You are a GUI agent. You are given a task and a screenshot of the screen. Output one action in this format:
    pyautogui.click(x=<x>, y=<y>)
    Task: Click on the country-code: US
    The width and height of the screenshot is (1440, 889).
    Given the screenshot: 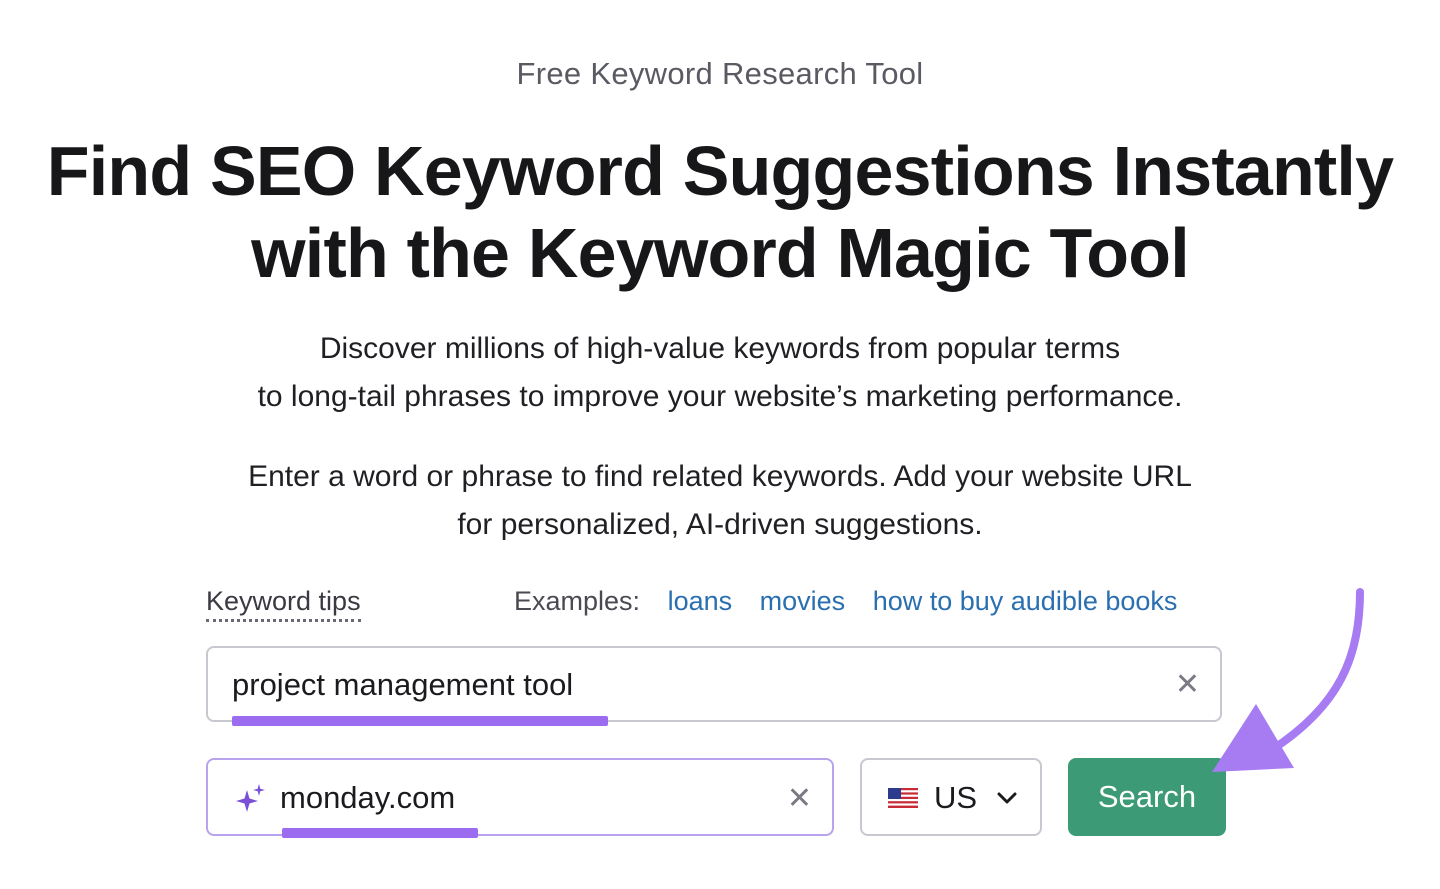 What is the action you would take?
    pyautogui.click(x=956, y=797)
    